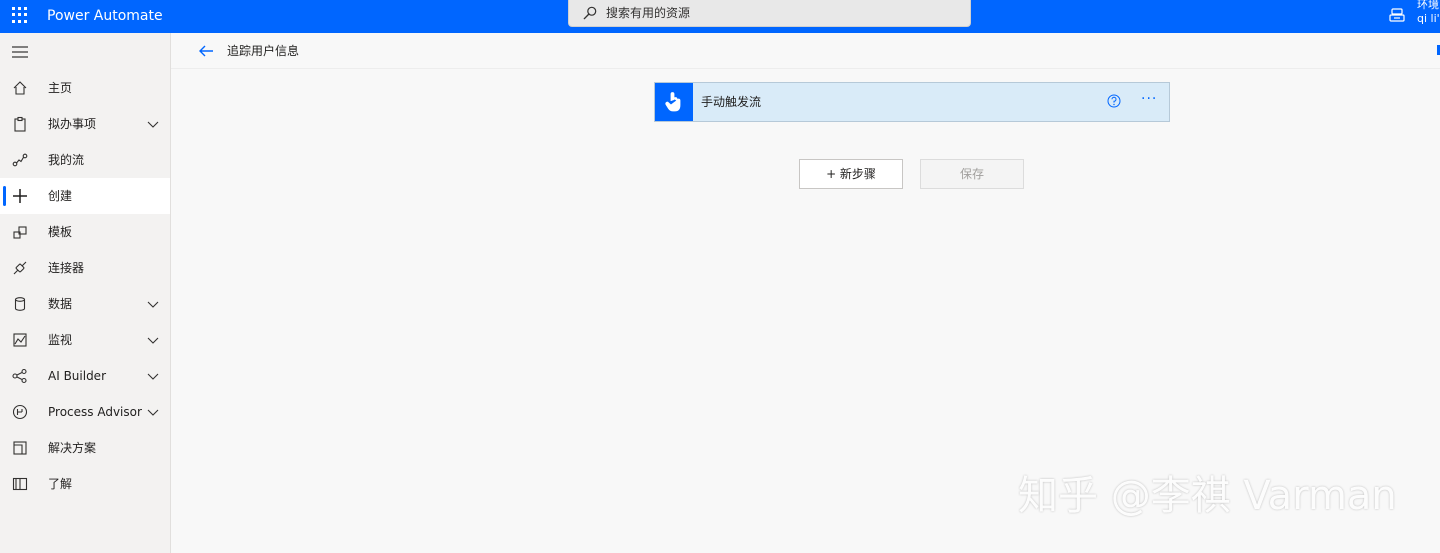 Image resolution: width=1440 pixels, height=553 pixels. I want to click on sidebar-item-monitor: 监视, so click(85, 340).